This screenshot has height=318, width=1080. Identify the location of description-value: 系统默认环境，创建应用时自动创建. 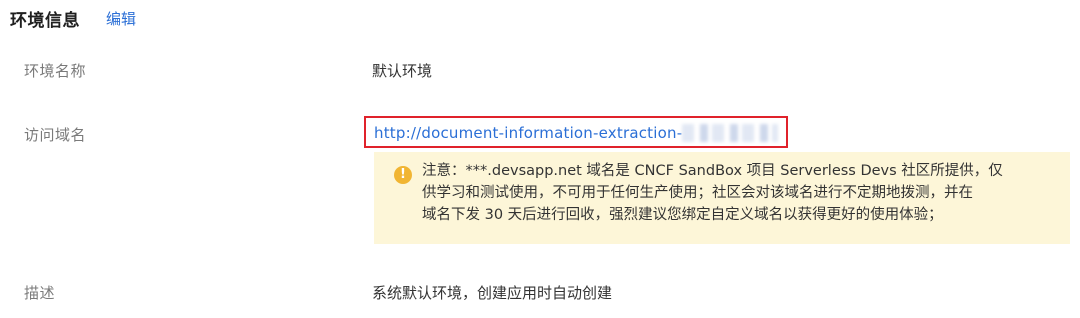
(492, 293).